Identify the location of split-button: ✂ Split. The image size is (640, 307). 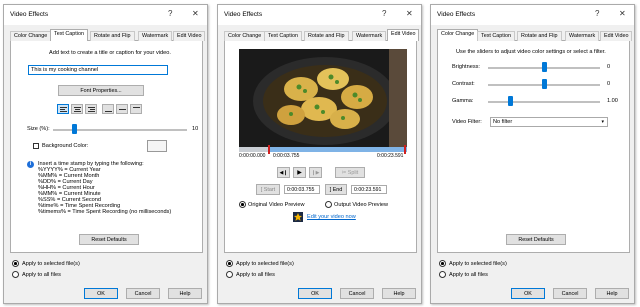
(350, 172).